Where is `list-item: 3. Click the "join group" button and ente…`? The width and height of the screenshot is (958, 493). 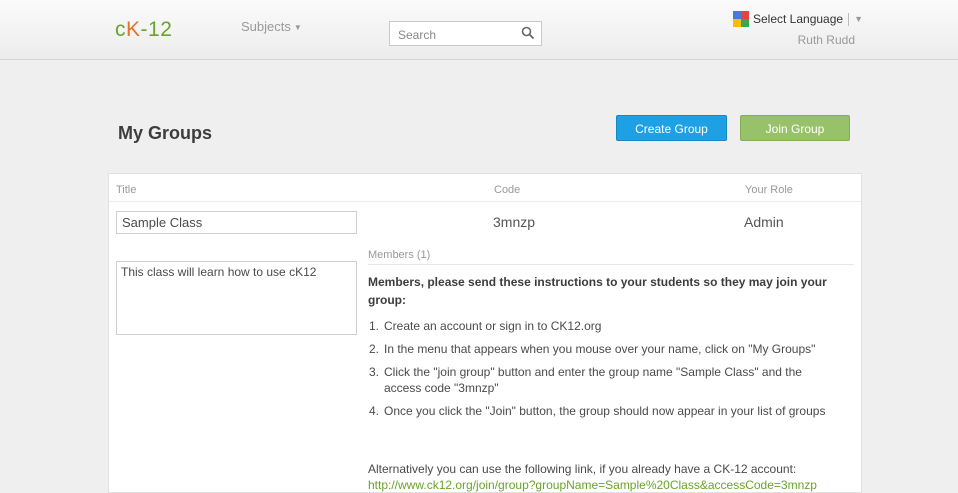 list-item: 3. Click the "join group" button and ente… is located at coordinates (603, 380).